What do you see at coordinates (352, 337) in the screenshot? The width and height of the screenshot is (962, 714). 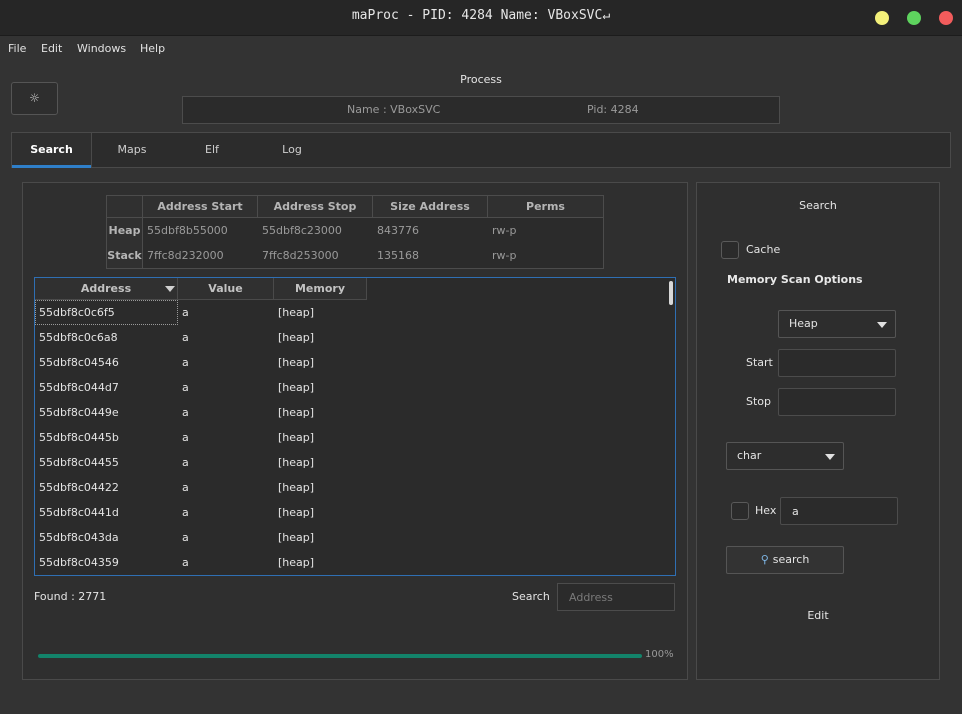 I see `table-row: 55dbf8c0c6a8 a [heap]` at bounding box center [352, 337].